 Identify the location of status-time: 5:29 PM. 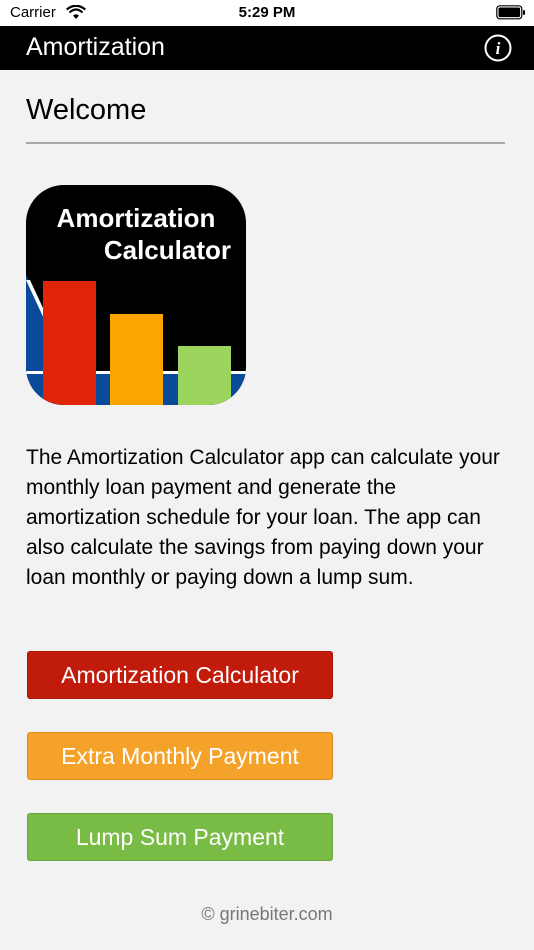
(267, 12).